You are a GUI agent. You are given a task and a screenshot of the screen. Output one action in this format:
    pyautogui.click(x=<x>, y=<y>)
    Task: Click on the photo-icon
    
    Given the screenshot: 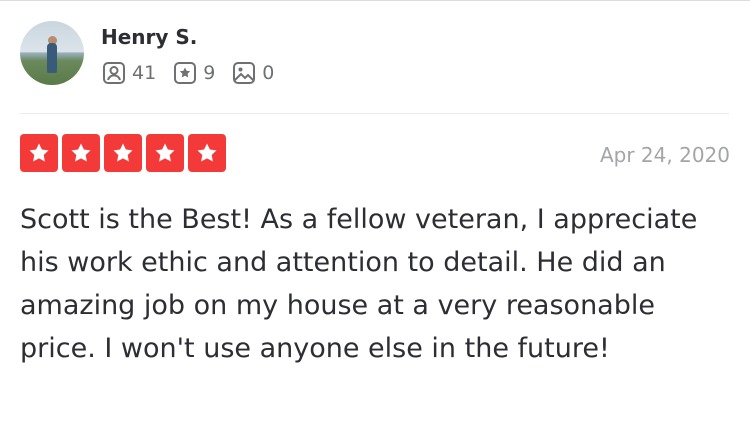 What is the action you would take?
    pyautogui.click(x=244, y=73)
    